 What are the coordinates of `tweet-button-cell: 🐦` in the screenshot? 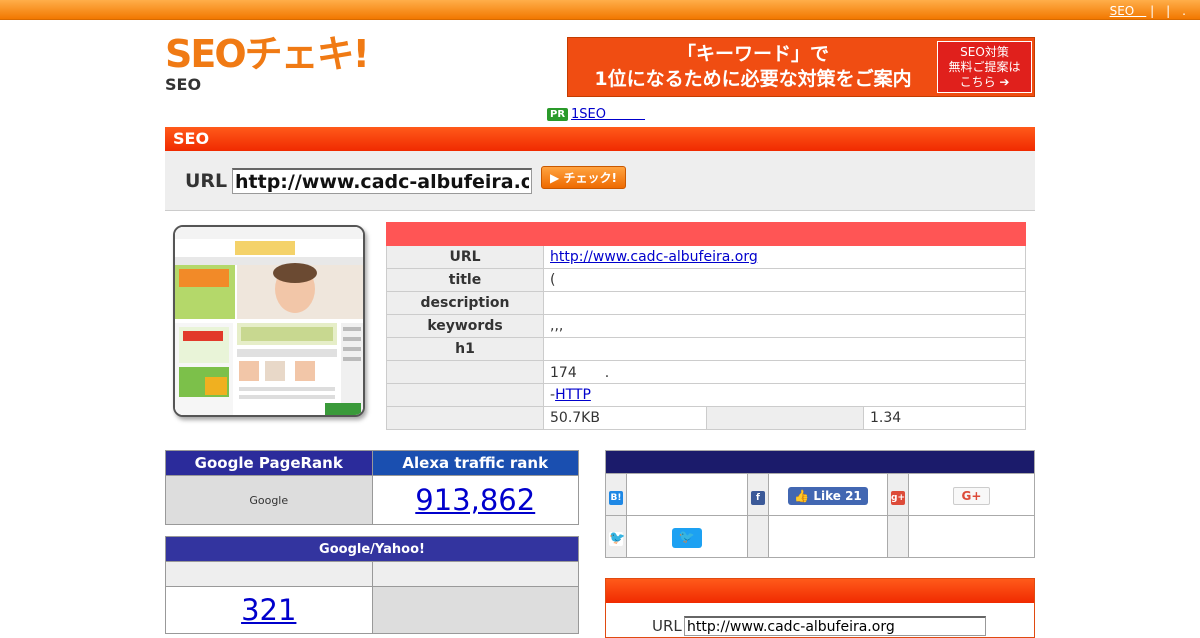 It's located at (687, 536).